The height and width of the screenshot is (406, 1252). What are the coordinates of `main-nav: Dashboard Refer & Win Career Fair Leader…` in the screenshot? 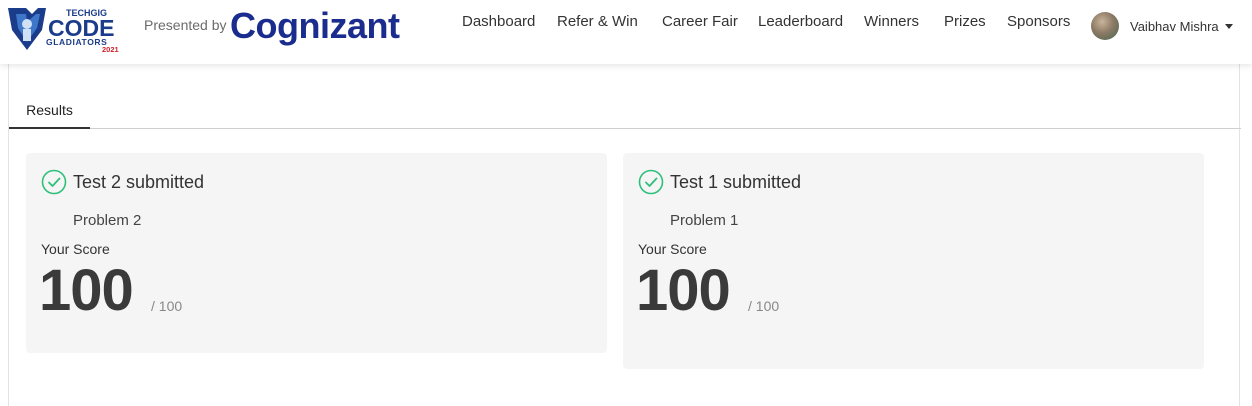 It's located at (766, 21).